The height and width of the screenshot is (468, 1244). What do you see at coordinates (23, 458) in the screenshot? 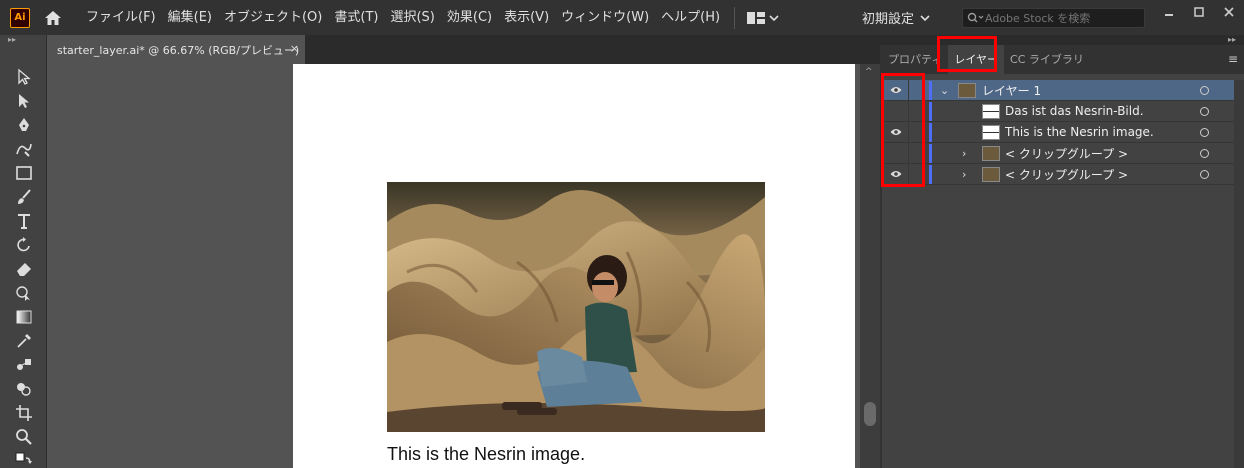
I see `fill-stroke-swap` at bounding box center [23, 458].